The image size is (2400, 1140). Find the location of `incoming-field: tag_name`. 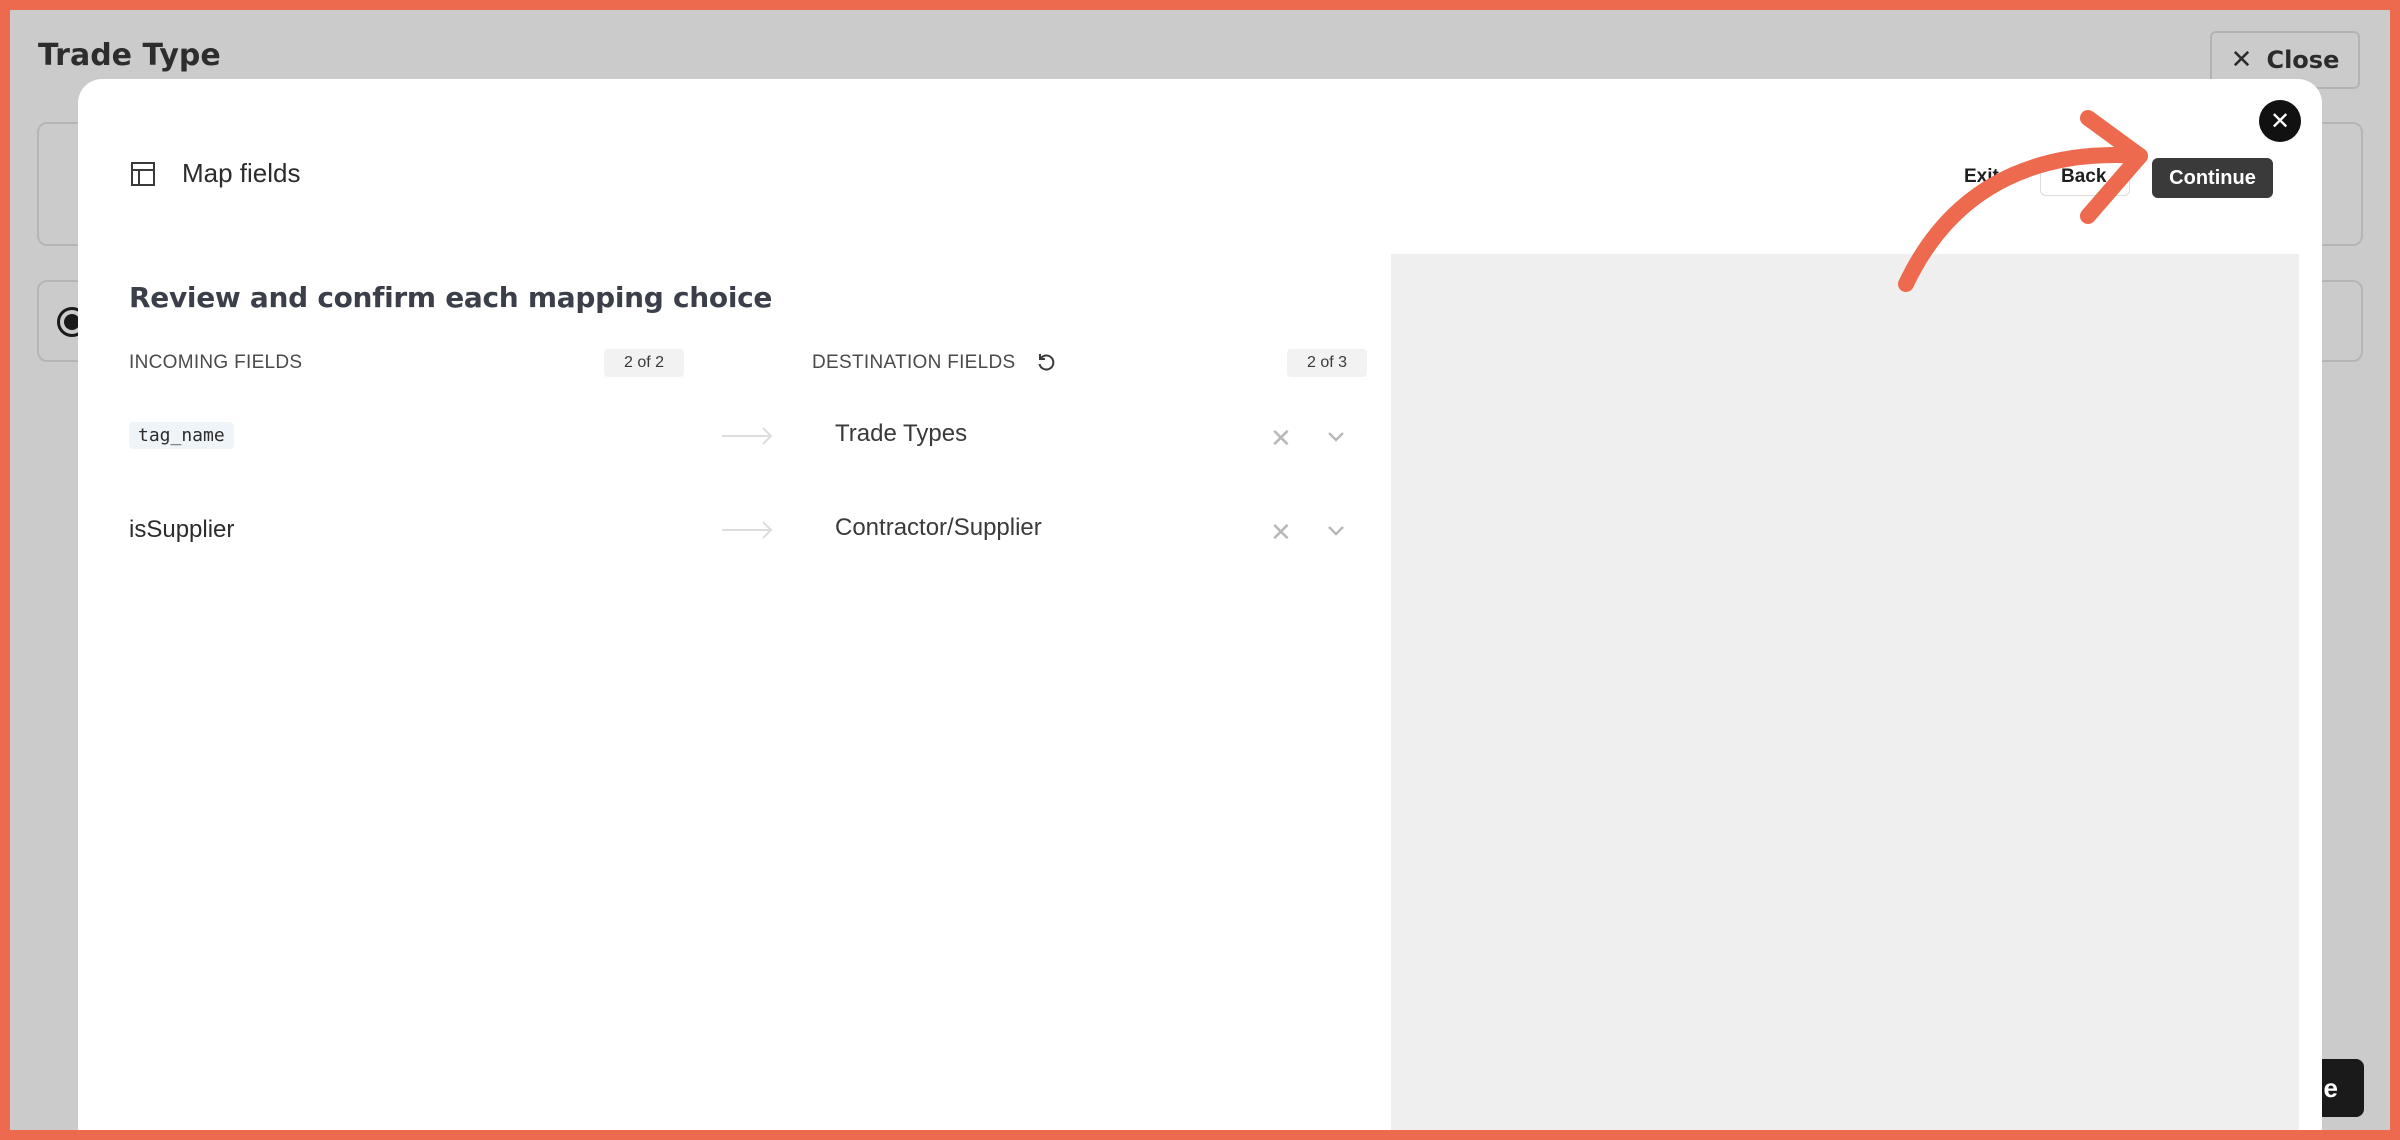

incoming-field: tag_name is located at coordinates (181, 435).